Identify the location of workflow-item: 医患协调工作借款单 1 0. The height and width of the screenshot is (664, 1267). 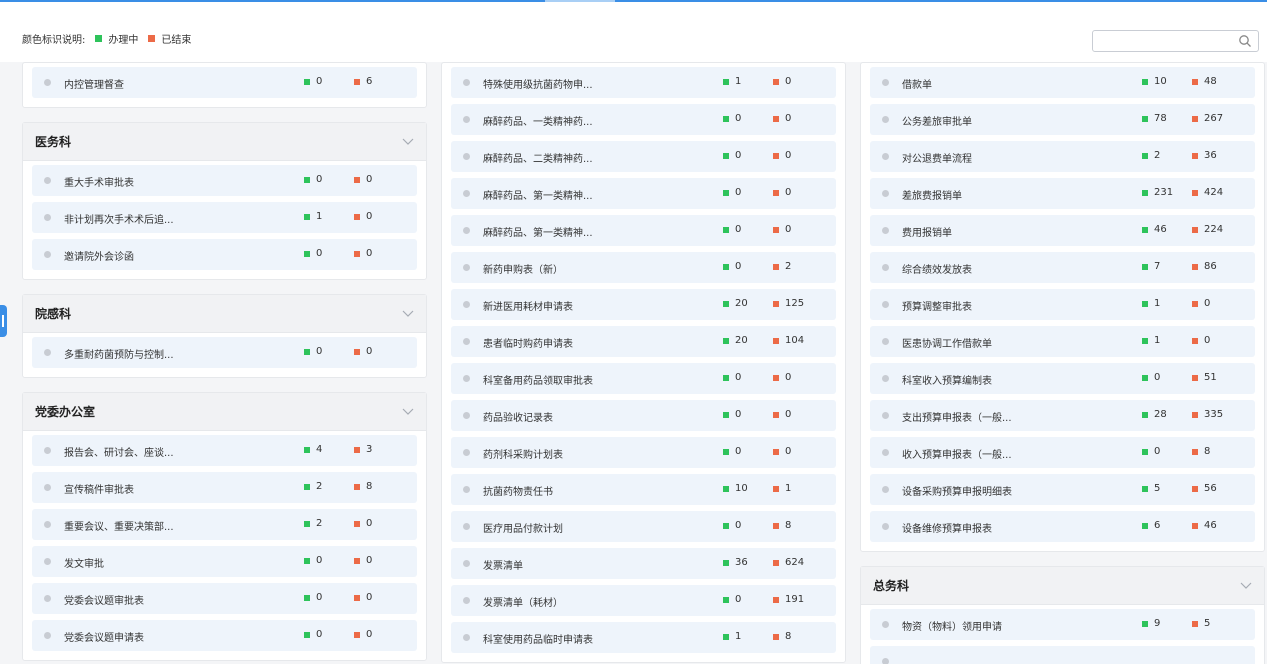
(1062, 341).